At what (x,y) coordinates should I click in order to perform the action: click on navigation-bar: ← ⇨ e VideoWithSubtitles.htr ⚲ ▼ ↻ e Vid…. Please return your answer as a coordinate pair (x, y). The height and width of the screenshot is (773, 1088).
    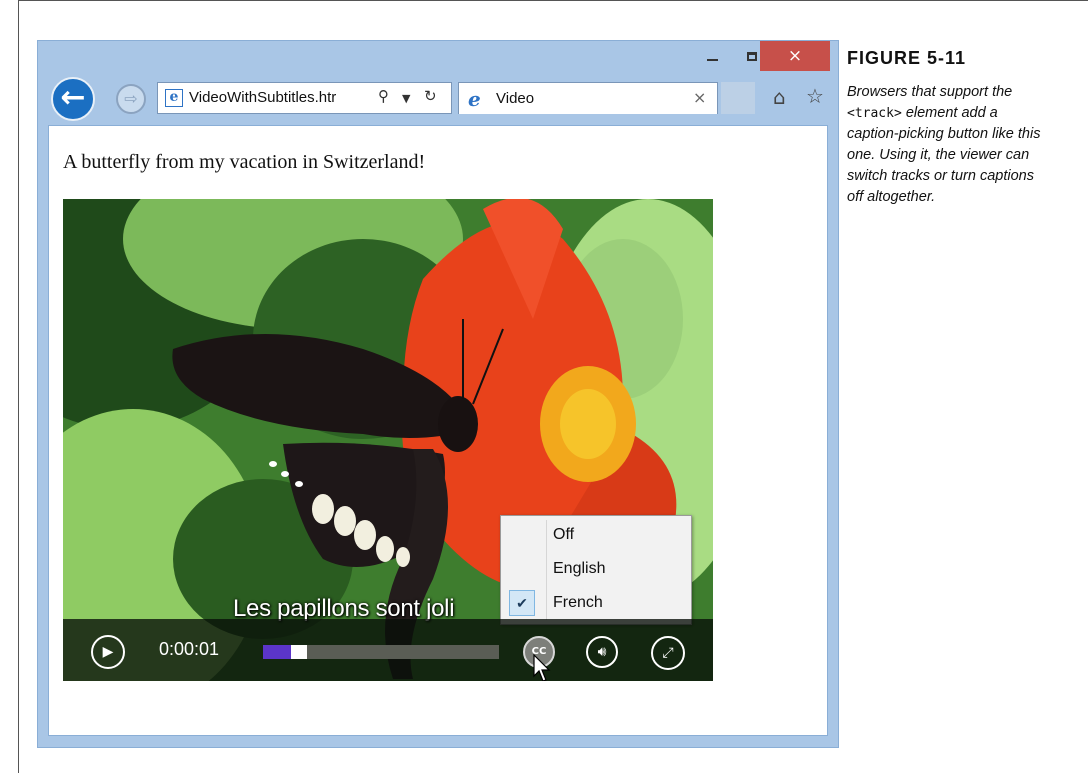
    Looking at the image, I should click on (438, 98).